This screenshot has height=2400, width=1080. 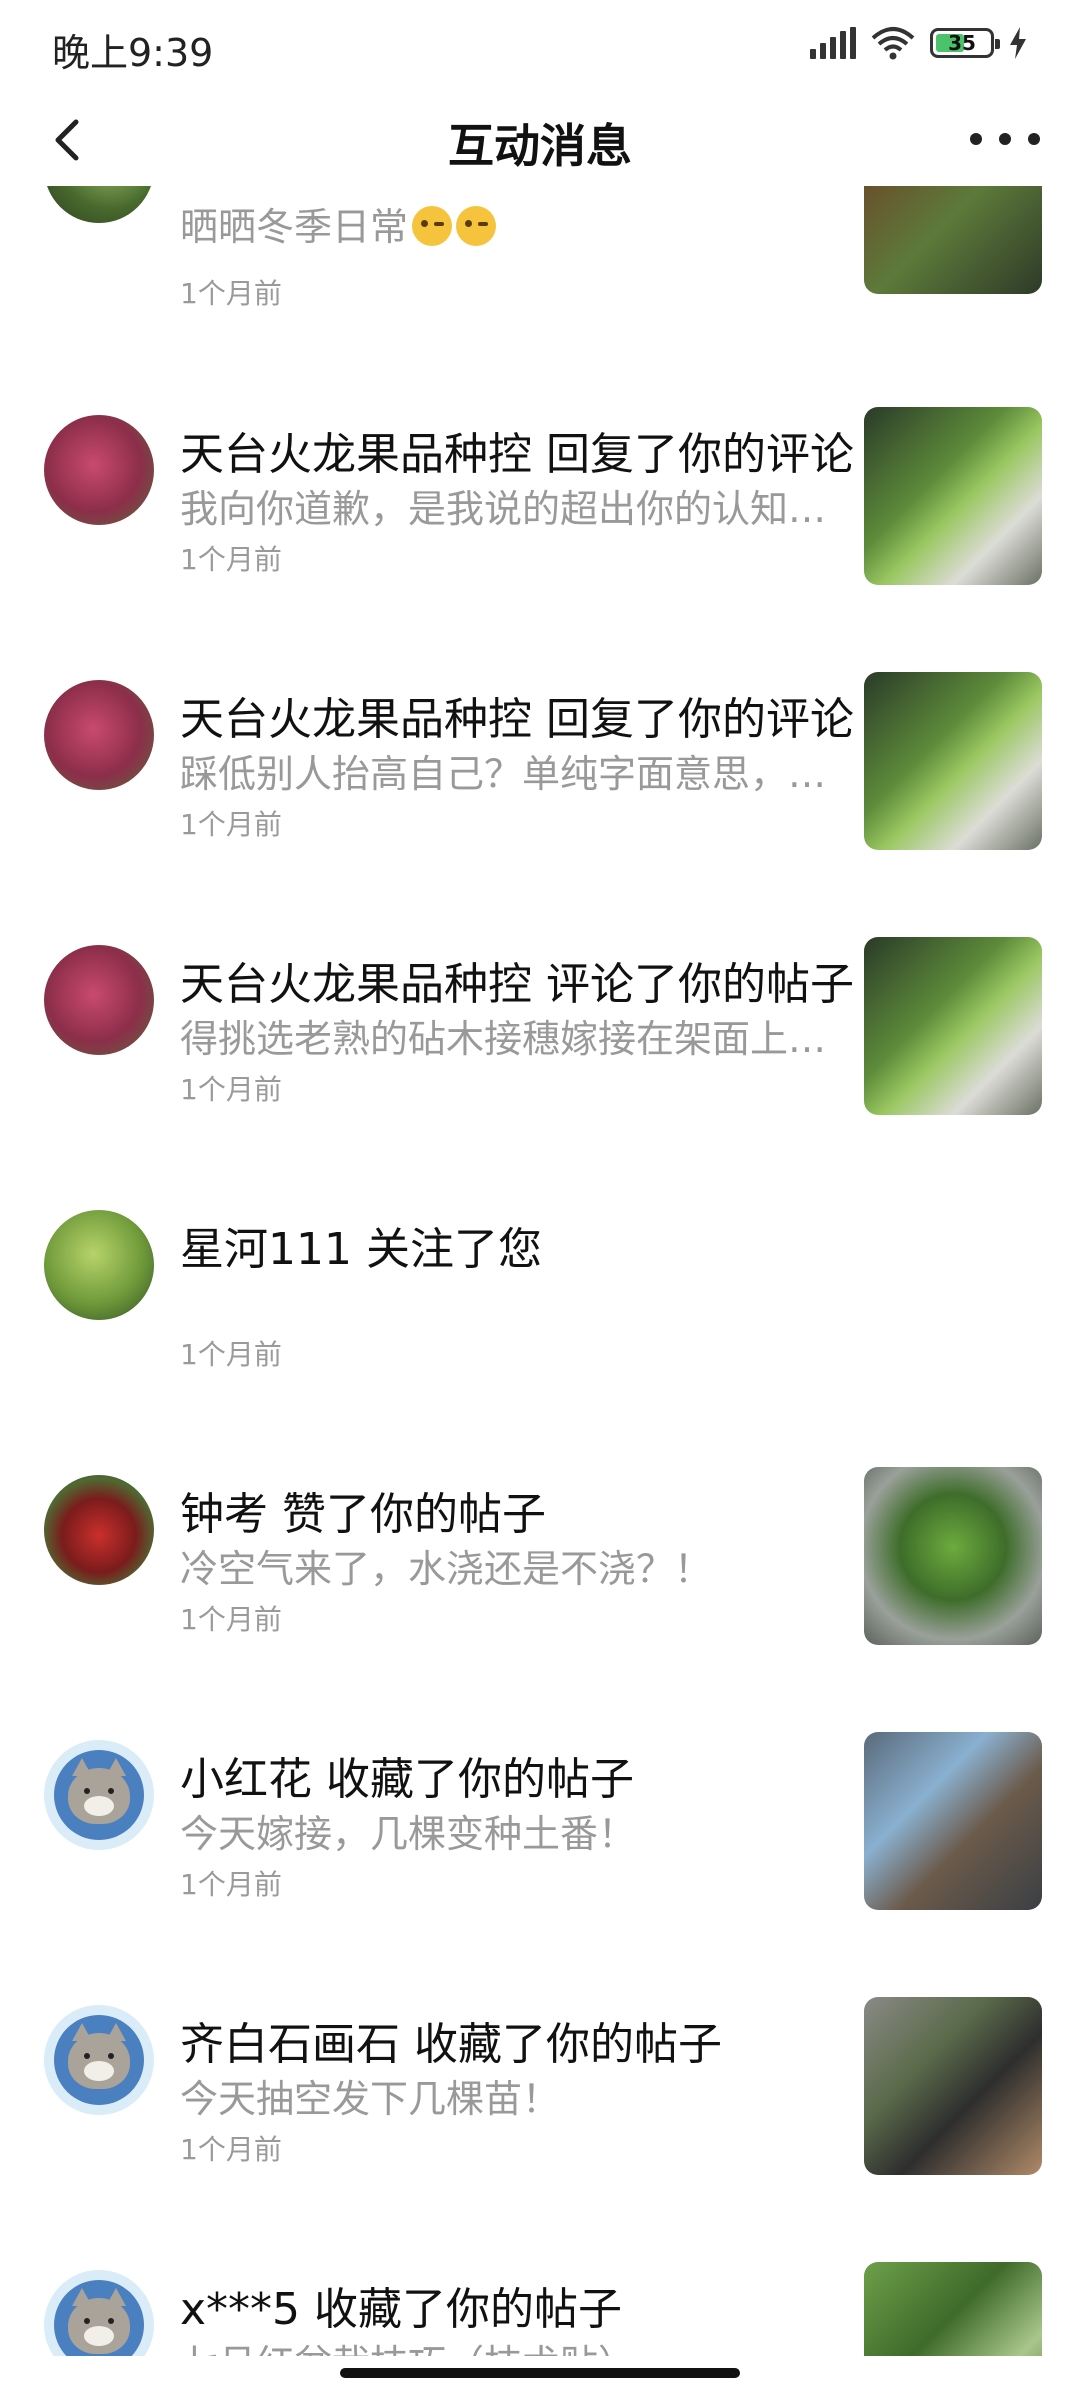 I want to click on battery-icon: 35, so click(x=965, y=43).